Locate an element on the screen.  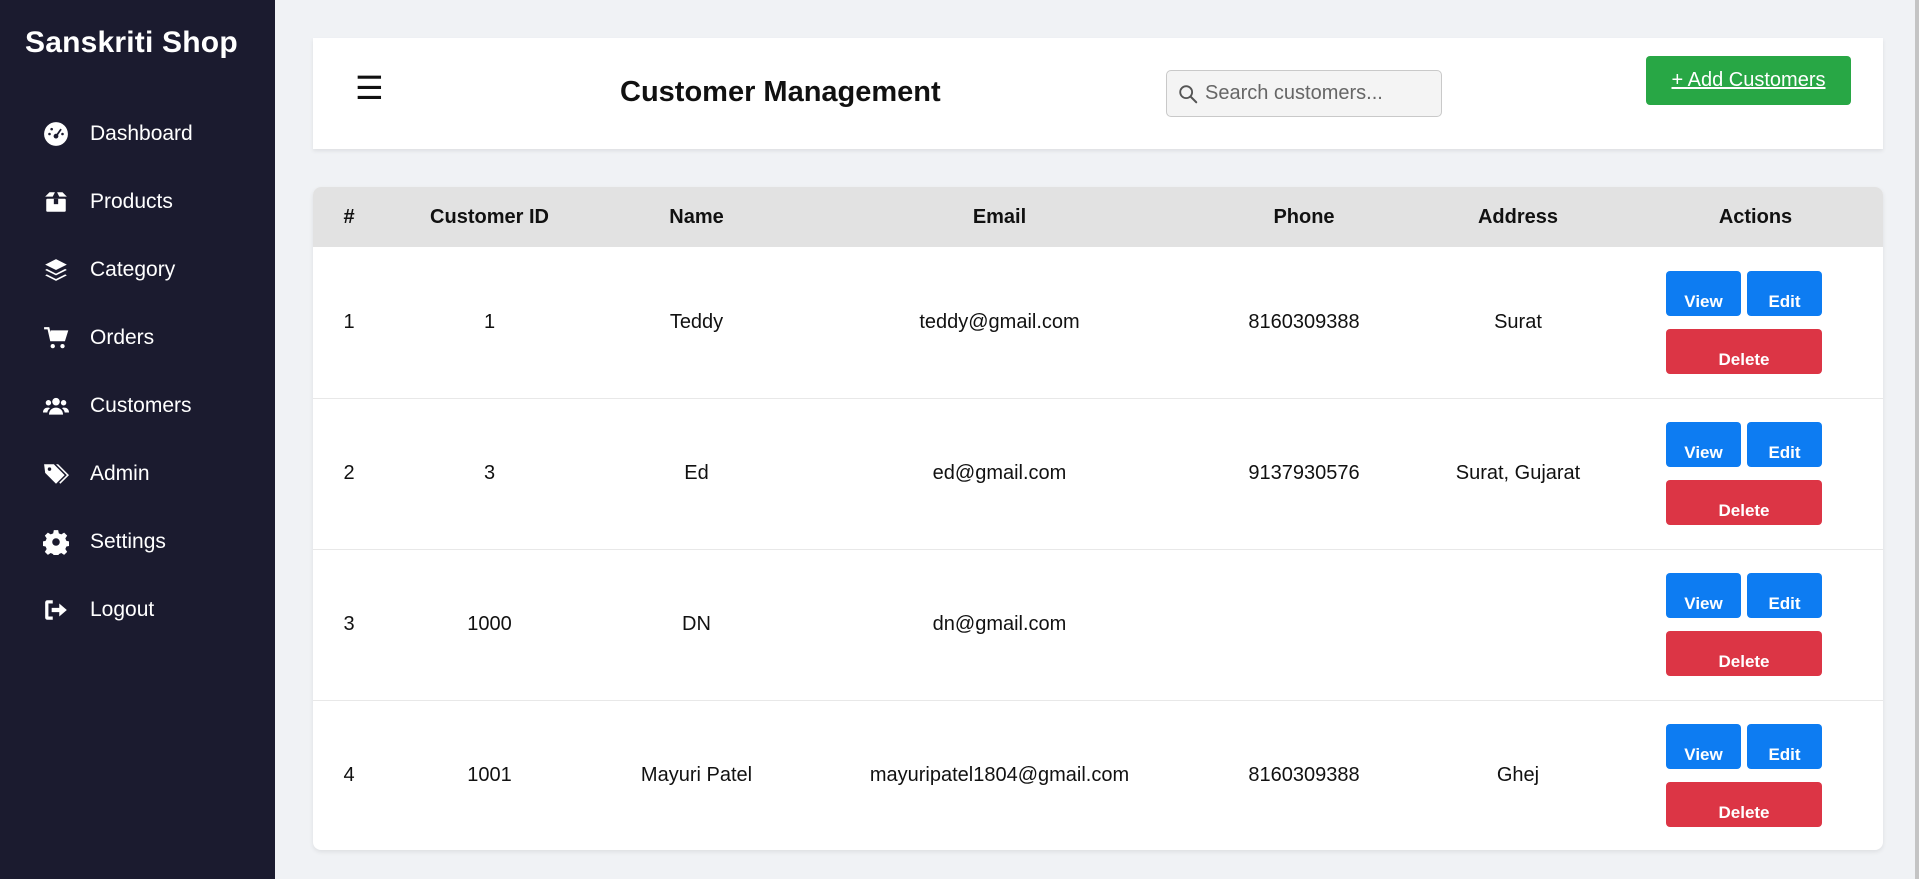
search-icon is located at coordinates (1188, 93).